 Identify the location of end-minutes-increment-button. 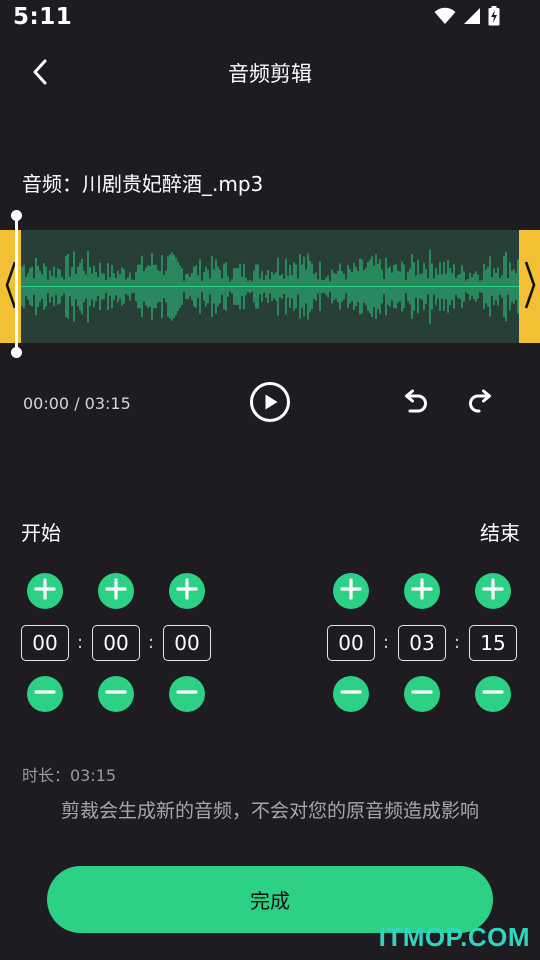
(422, 591).